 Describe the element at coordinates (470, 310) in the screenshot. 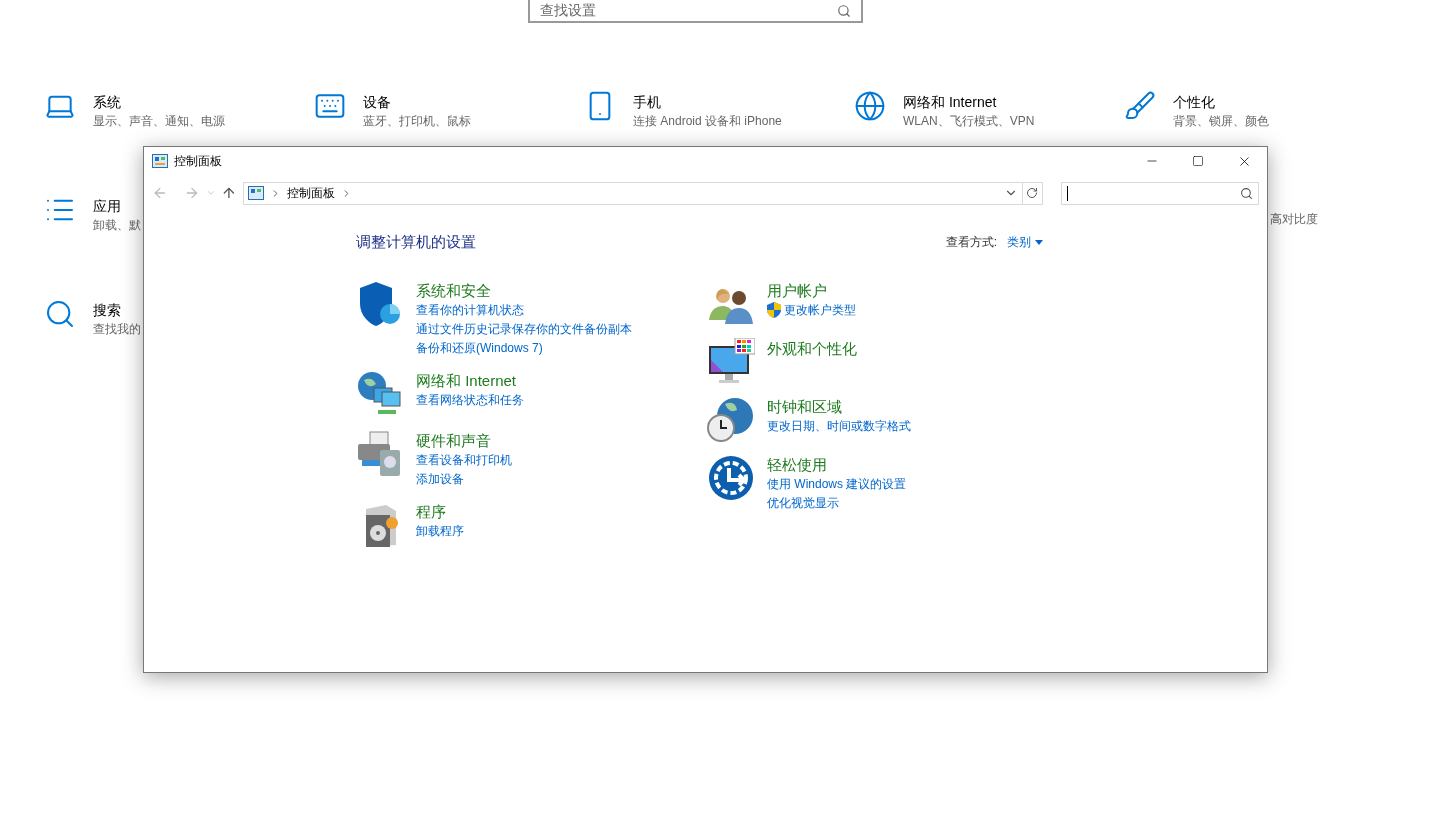

I see `category-link: 查看你的计算机状态` at that location.